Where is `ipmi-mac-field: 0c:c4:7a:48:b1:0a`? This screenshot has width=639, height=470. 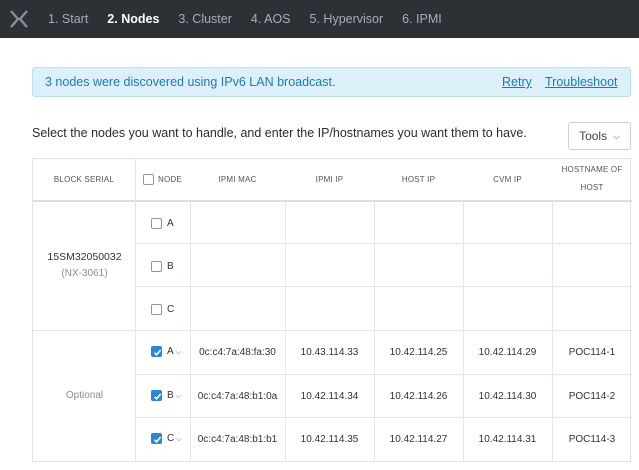
ipmi-mac-field: 0c:c4:7a:48:b1:0a is located at coordinates (237, 396).